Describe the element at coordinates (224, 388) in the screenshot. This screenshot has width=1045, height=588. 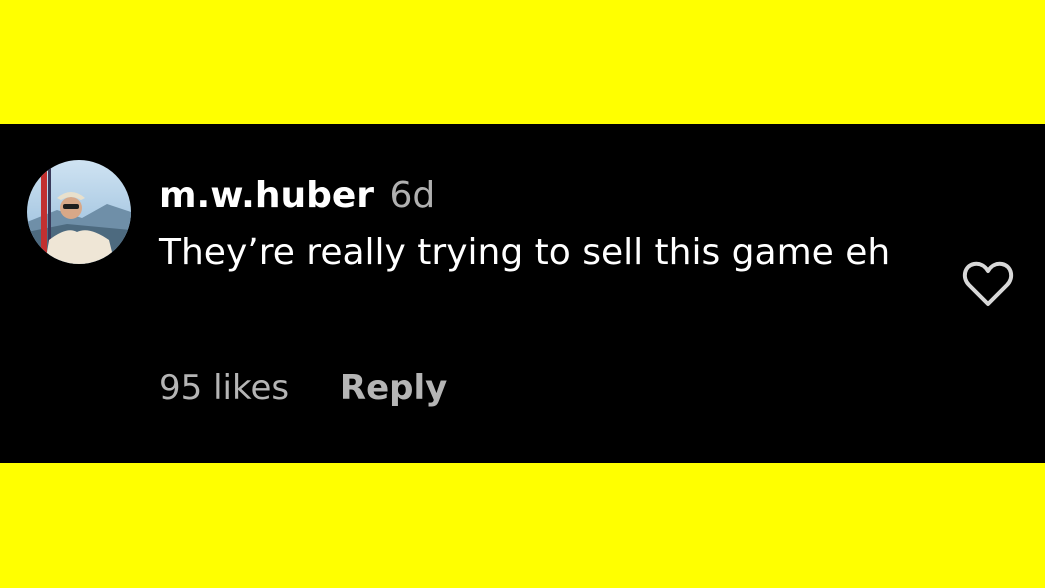
I see `likes-count: 95 likes` at that location.